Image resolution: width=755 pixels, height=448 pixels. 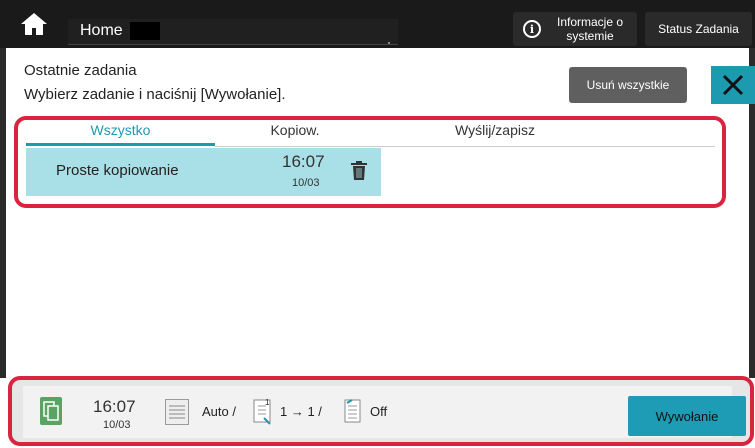 I want to click on home-label: Home, so click(x=101, y=30).